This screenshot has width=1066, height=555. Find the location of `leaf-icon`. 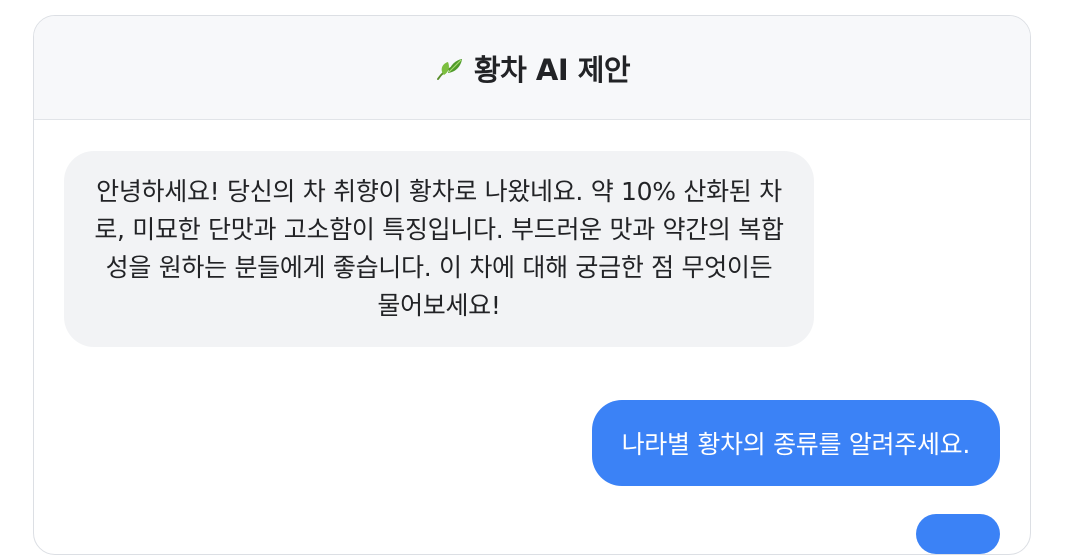

leaf-icon is located at coordinates (449, 68).